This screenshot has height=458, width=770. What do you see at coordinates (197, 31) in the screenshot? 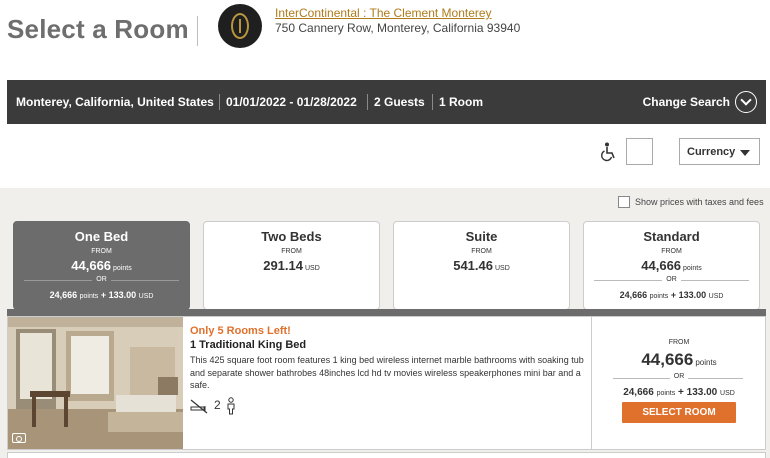
I see `header-divider` at bounding box center [197, 31].